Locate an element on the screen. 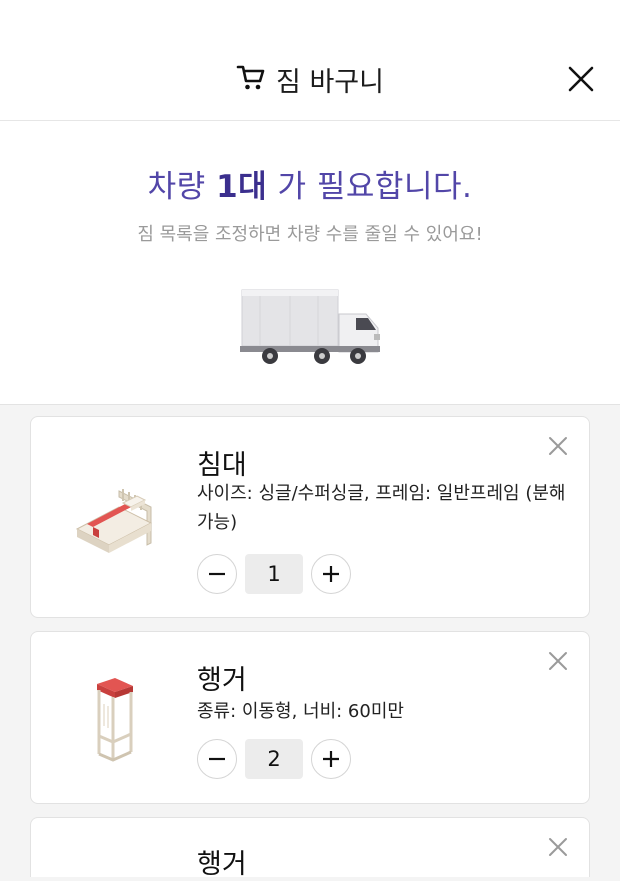 This screenshot has height=881, width=620. quantity-value: 2 is located at coordinates (274, 759).